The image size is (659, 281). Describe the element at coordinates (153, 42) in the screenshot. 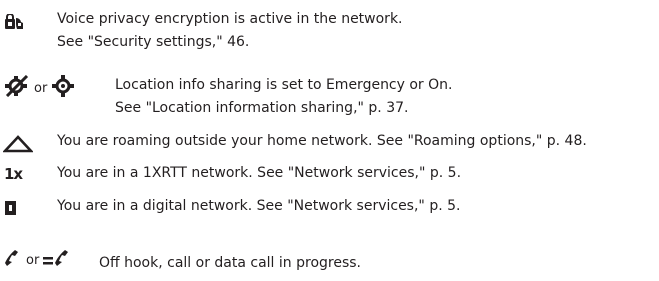

I see `entry-line: See "Security settings," 46.` at that location.